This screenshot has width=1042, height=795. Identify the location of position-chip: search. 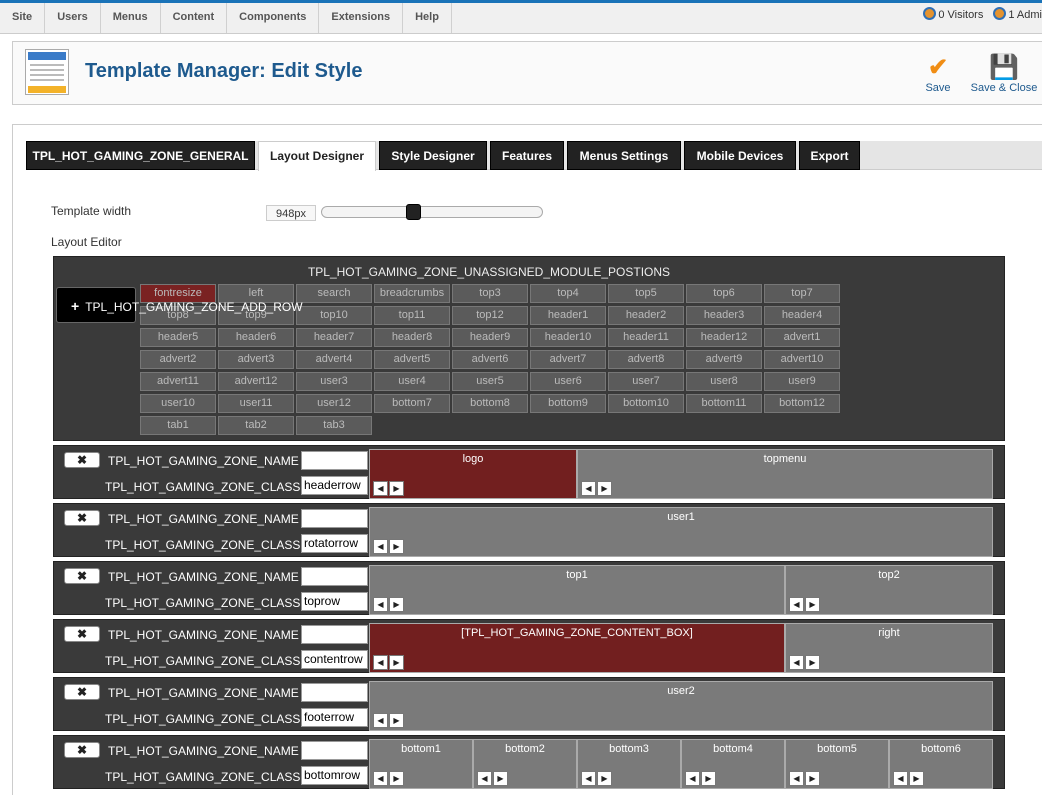
(334, 293).